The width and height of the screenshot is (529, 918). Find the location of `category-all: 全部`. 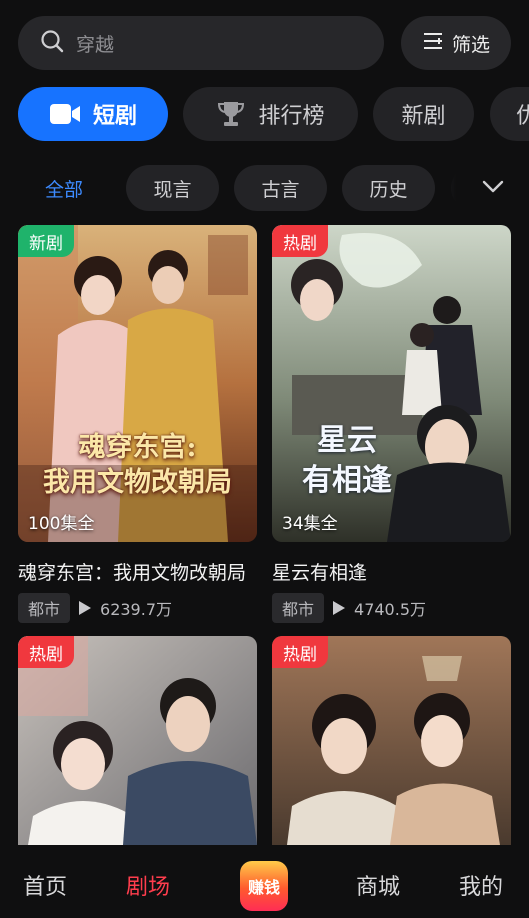

category-all: 全部 is located at coordinates (64, 188).